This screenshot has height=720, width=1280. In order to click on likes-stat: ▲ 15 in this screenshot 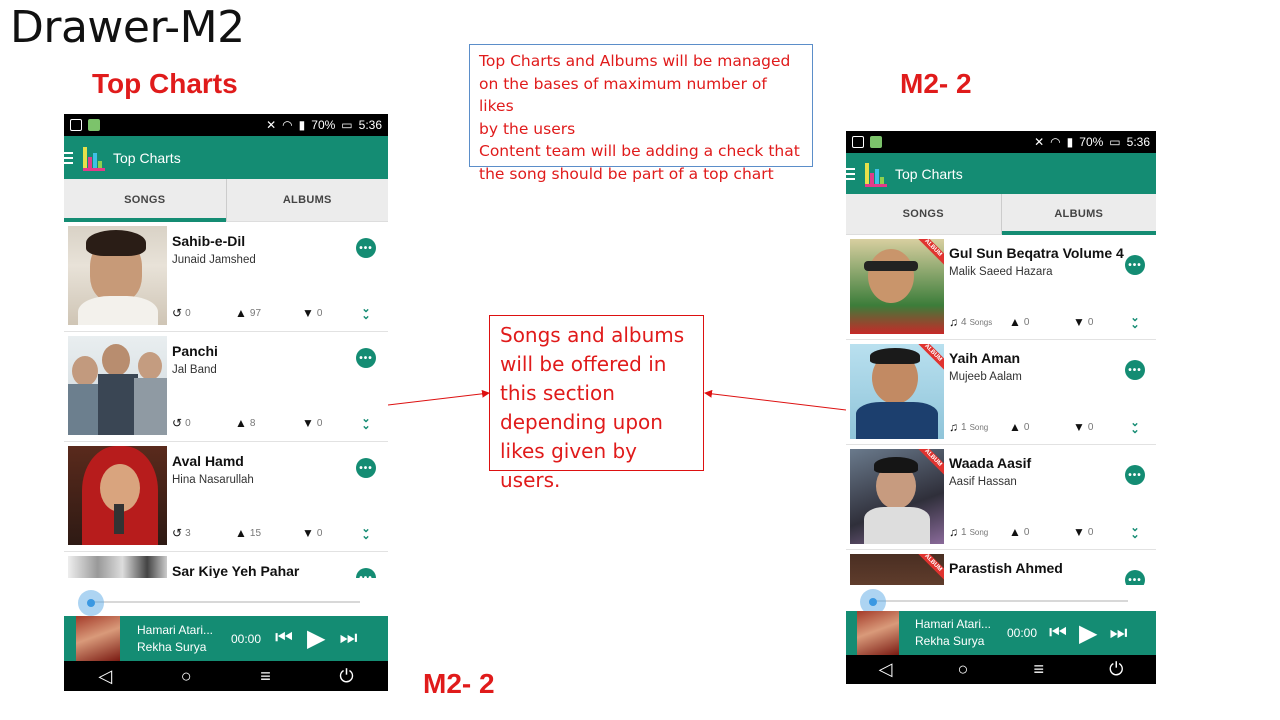, I will do `click(248, 533)`.